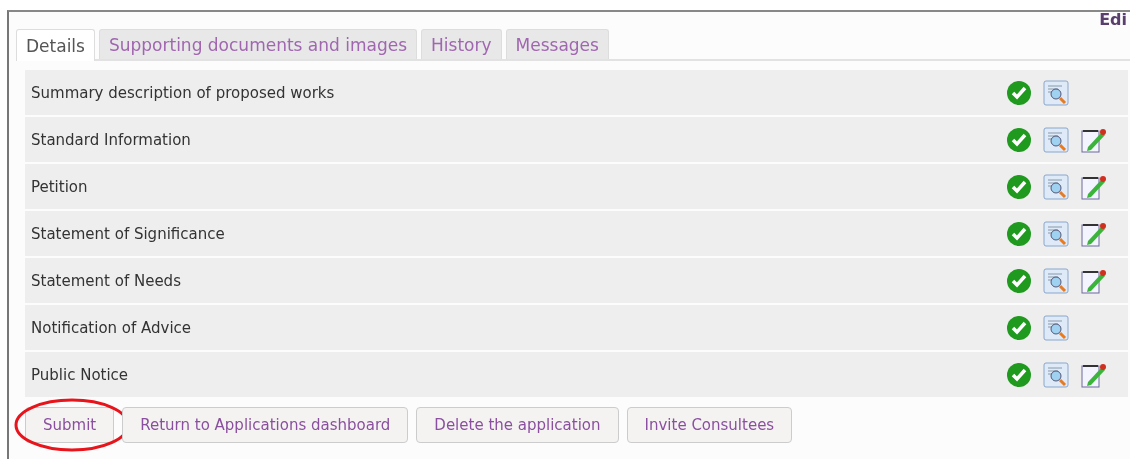  I want to click on section-label: Standard Information, so click(111, 139).